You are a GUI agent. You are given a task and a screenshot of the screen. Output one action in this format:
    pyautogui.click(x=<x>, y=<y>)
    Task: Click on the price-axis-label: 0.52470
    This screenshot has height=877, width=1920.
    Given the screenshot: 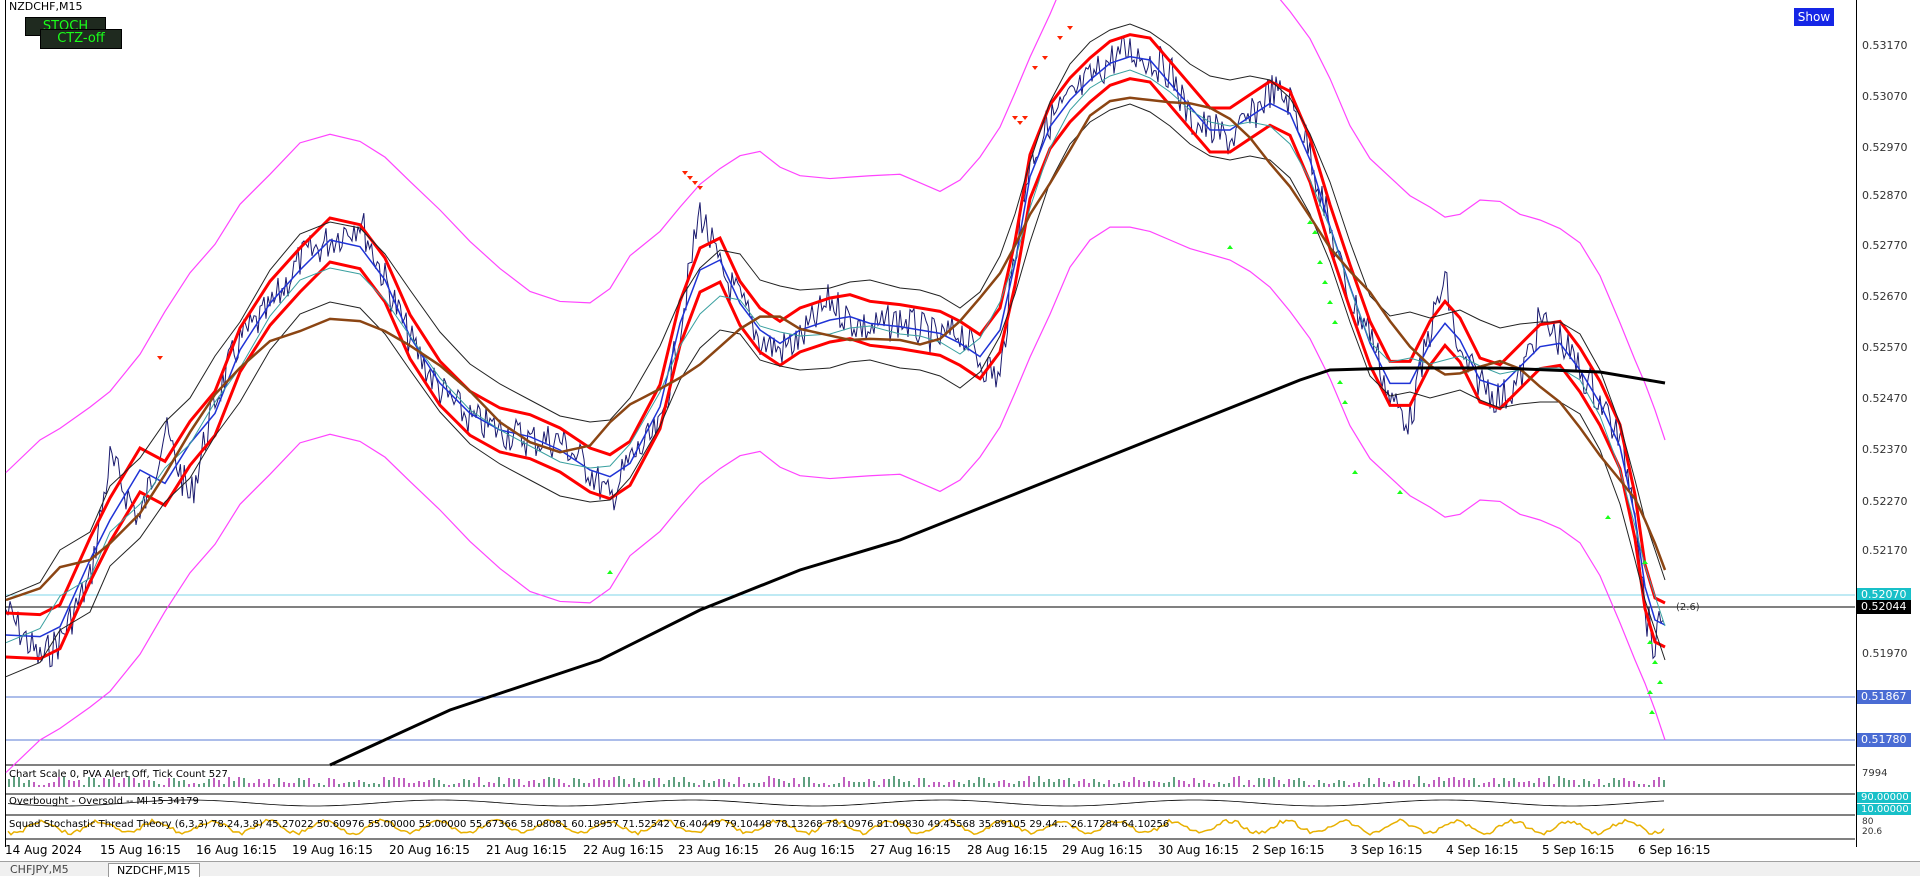 What is the action you would take?
    pyautogui.click(x=1885, y=398)
    